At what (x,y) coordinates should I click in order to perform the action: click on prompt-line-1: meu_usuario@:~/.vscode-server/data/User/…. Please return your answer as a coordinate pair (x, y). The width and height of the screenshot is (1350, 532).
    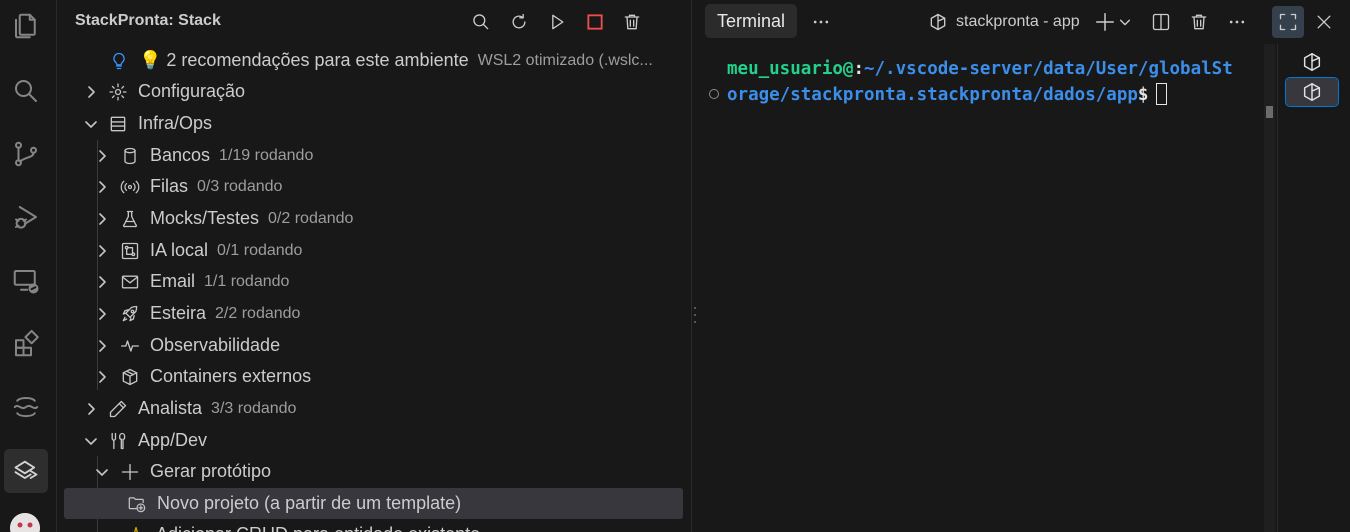
    Looking at the image, I should click on (980, 69).